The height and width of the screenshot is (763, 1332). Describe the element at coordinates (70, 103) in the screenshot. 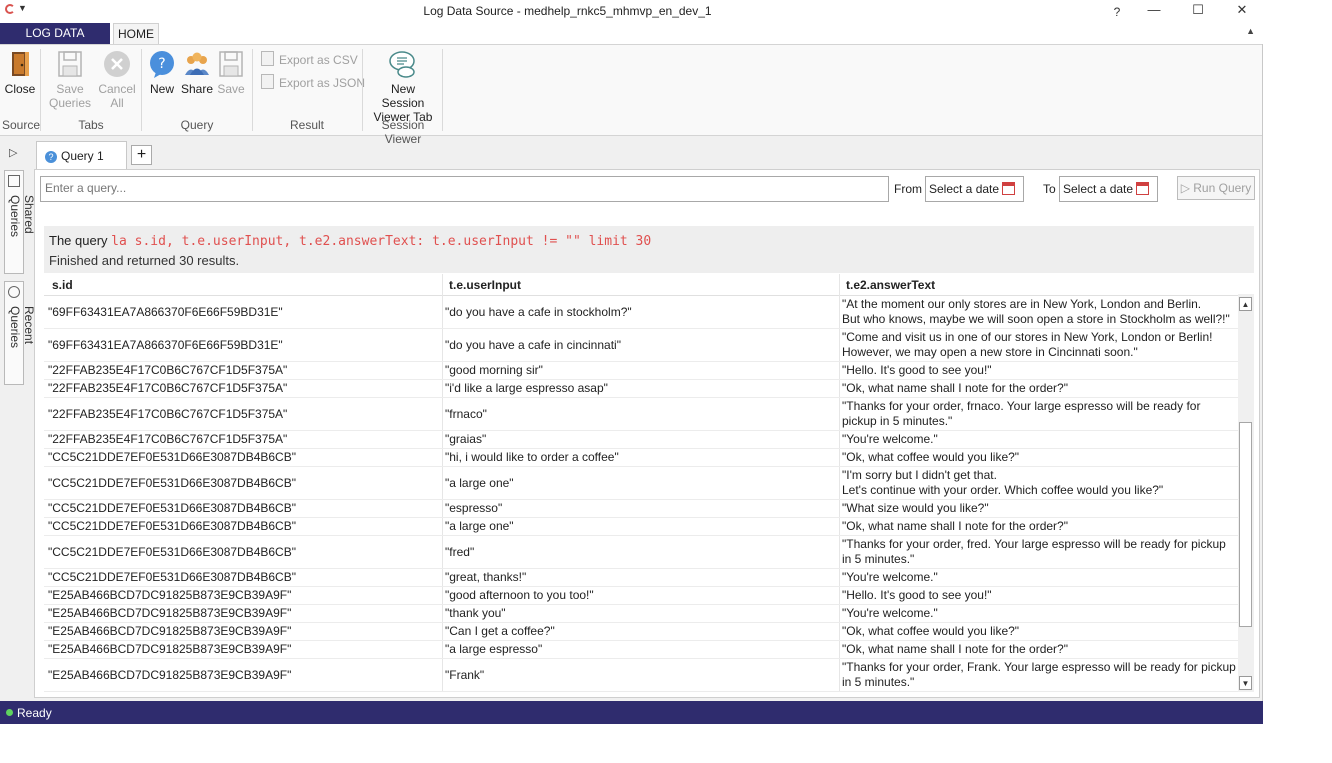

I see `save-queries-label-line2: Queries` at that location.